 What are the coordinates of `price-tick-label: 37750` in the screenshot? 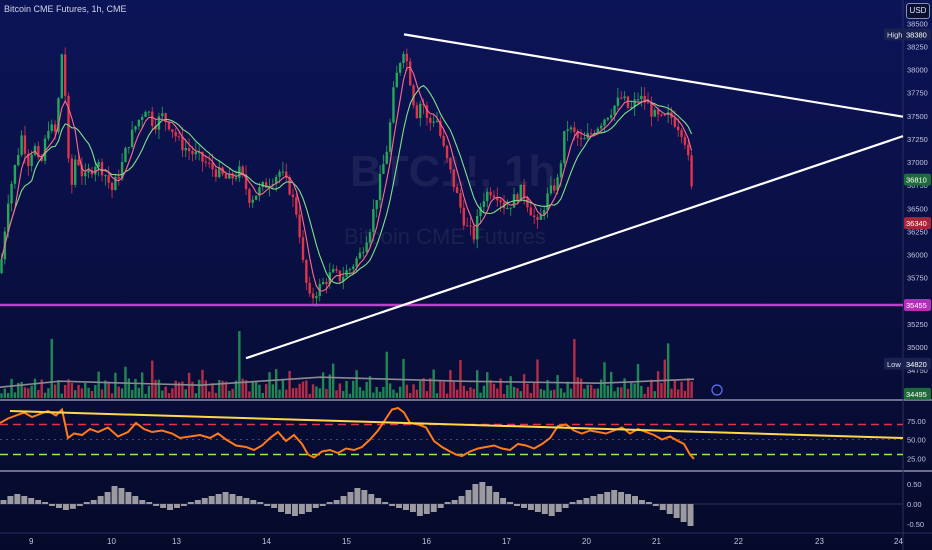 It's located at (917, 93).